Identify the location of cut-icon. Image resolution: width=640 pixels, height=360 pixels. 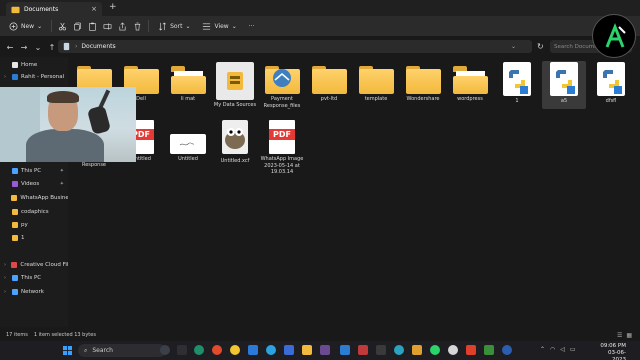
(62, 26).